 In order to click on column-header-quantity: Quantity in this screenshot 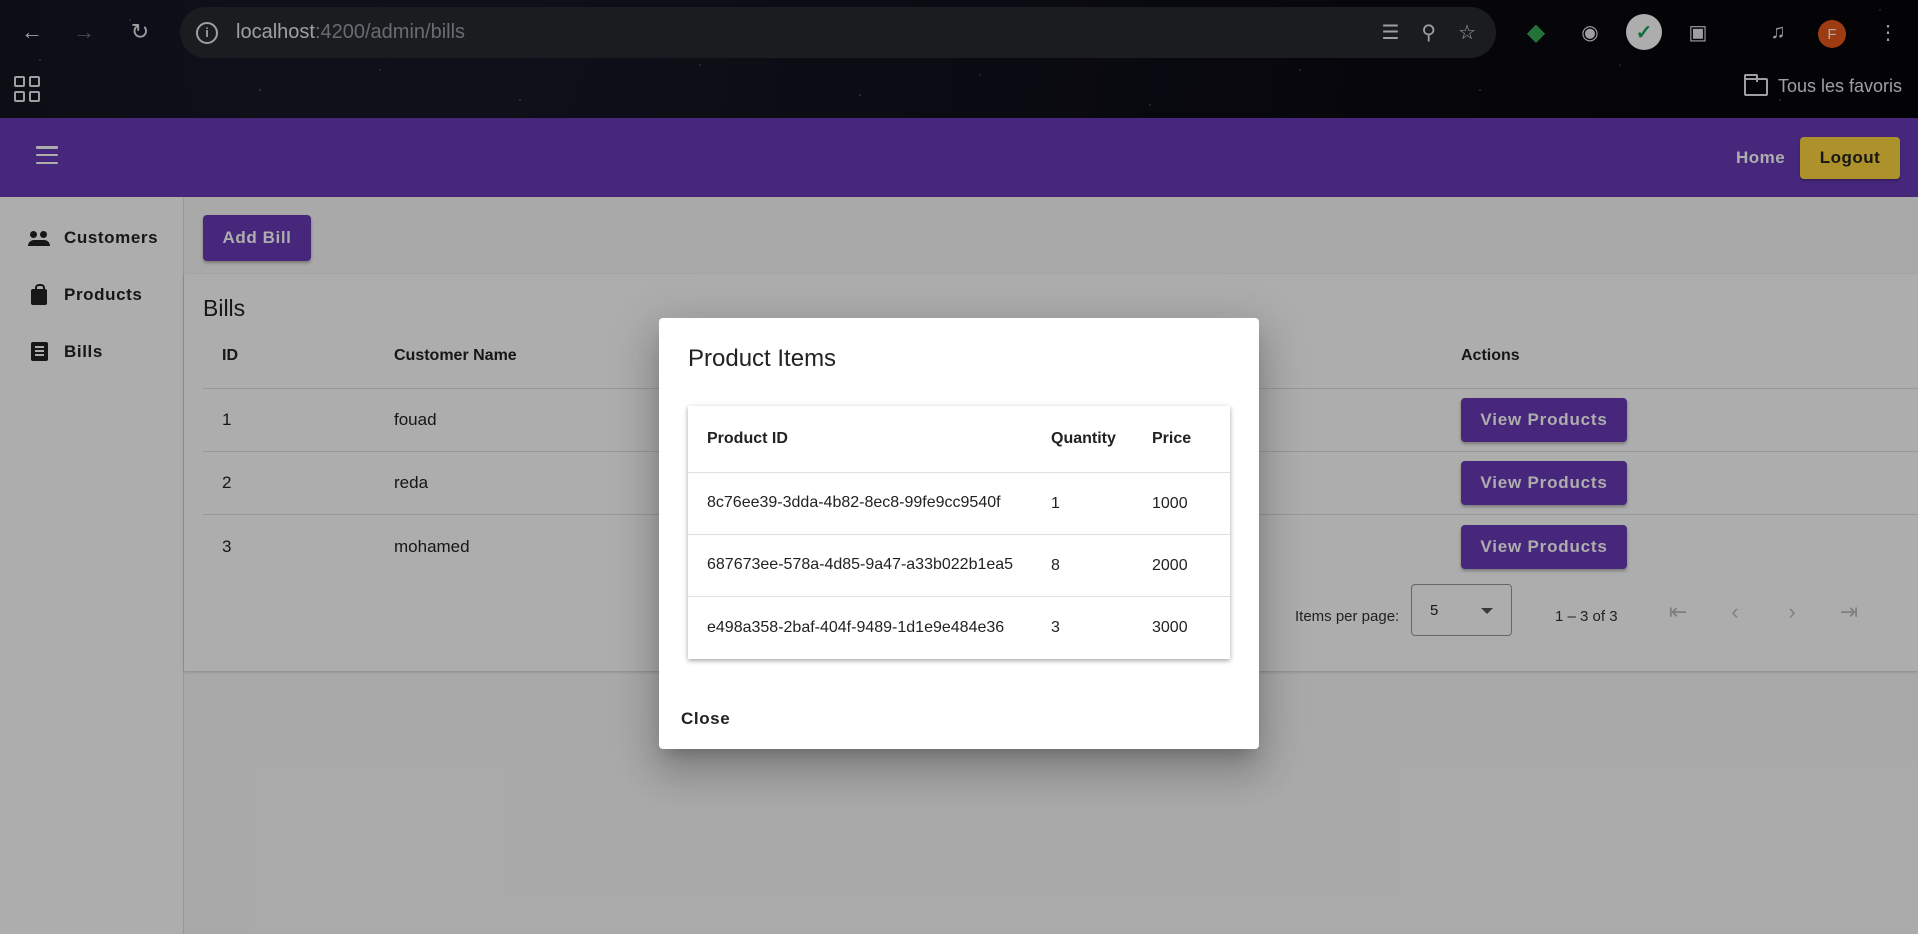, I will do `click(1083, 438)`.